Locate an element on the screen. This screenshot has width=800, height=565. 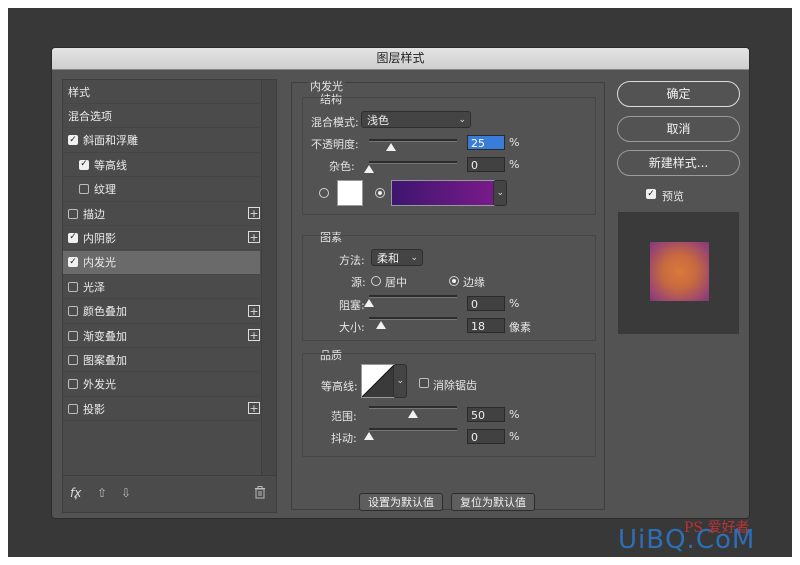
style-list-item: 描边 + is located at coordinates (161, 214).